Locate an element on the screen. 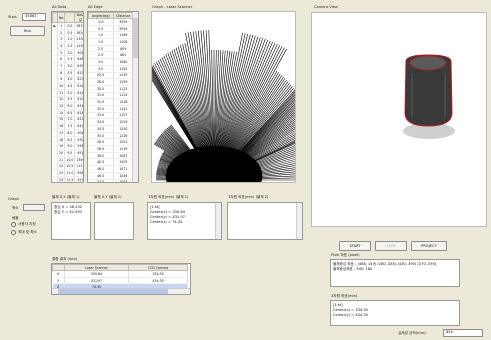 This screenshot has width=491, height=340. start-input: 35863 is located at coordinates (34, 17).